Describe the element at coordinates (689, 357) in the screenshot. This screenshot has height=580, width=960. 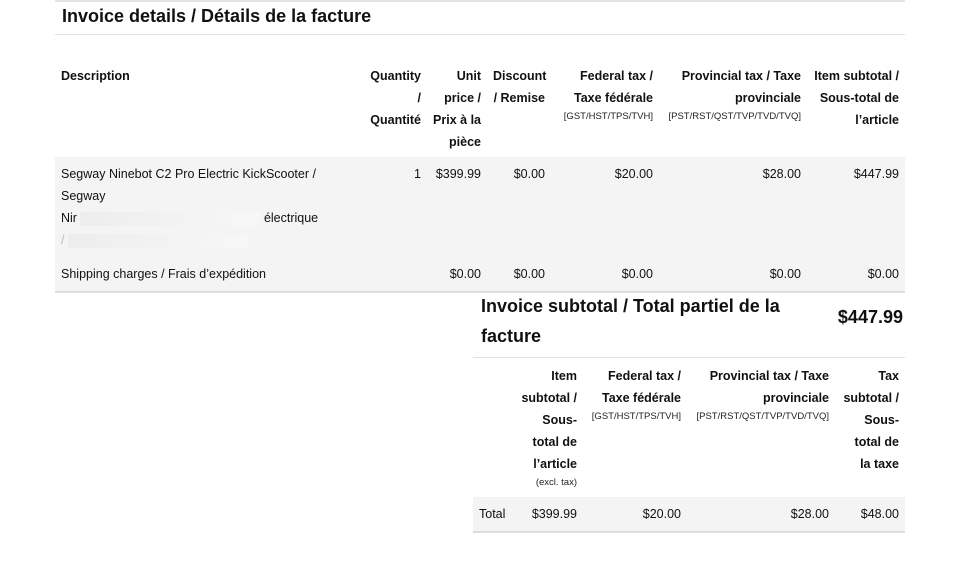
I see `subtotal-divider` at that location.